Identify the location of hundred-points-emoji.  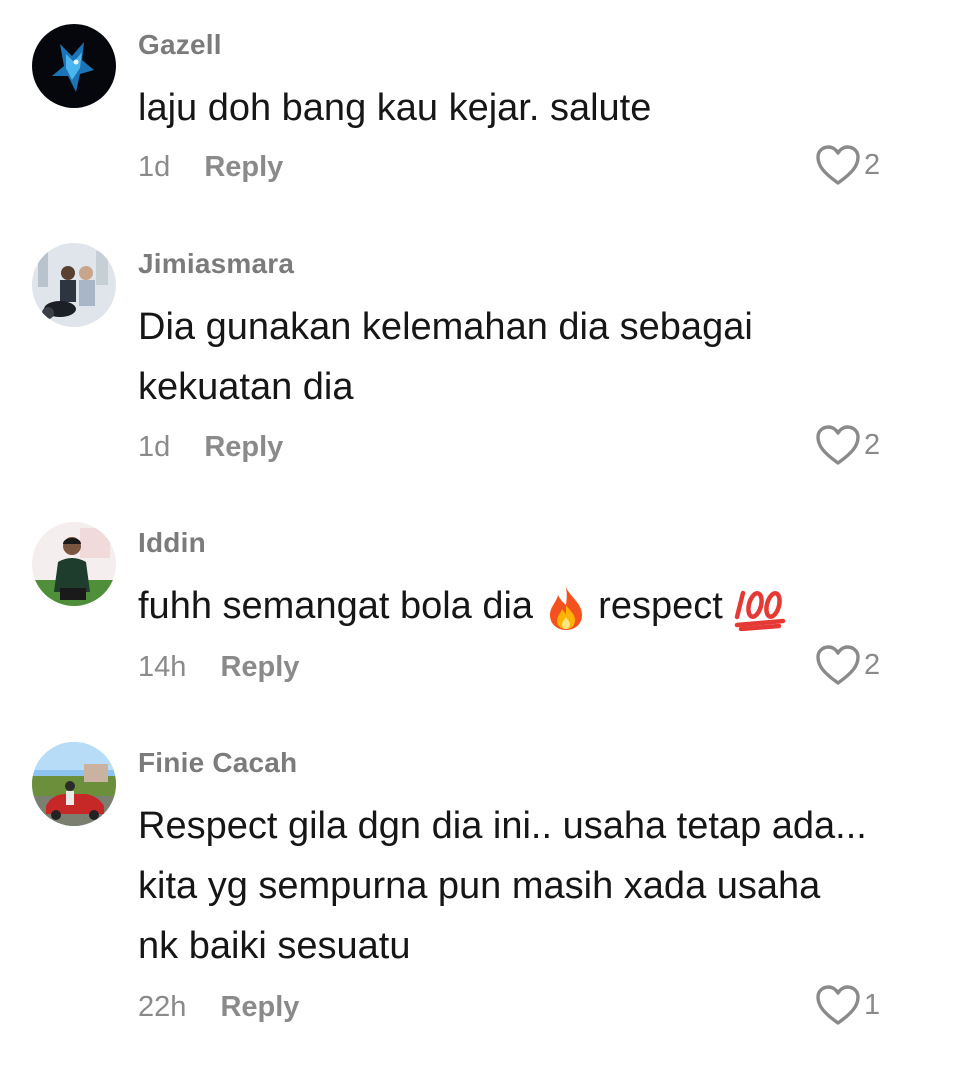
(761, 608).